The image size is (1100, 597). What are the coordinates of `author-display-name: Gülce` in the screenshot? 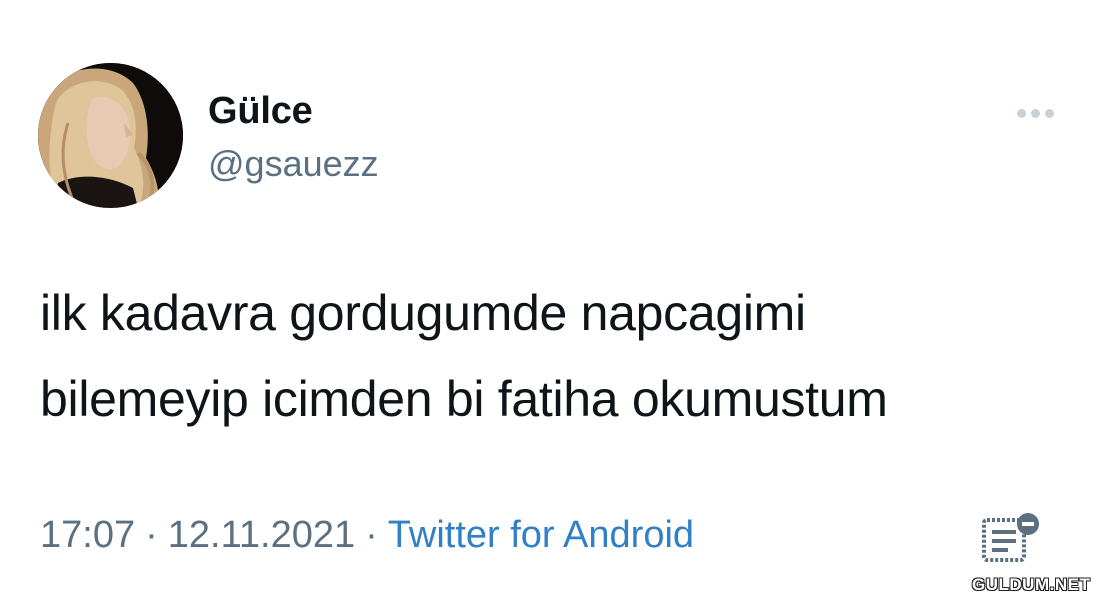 It's located at (260, 111).